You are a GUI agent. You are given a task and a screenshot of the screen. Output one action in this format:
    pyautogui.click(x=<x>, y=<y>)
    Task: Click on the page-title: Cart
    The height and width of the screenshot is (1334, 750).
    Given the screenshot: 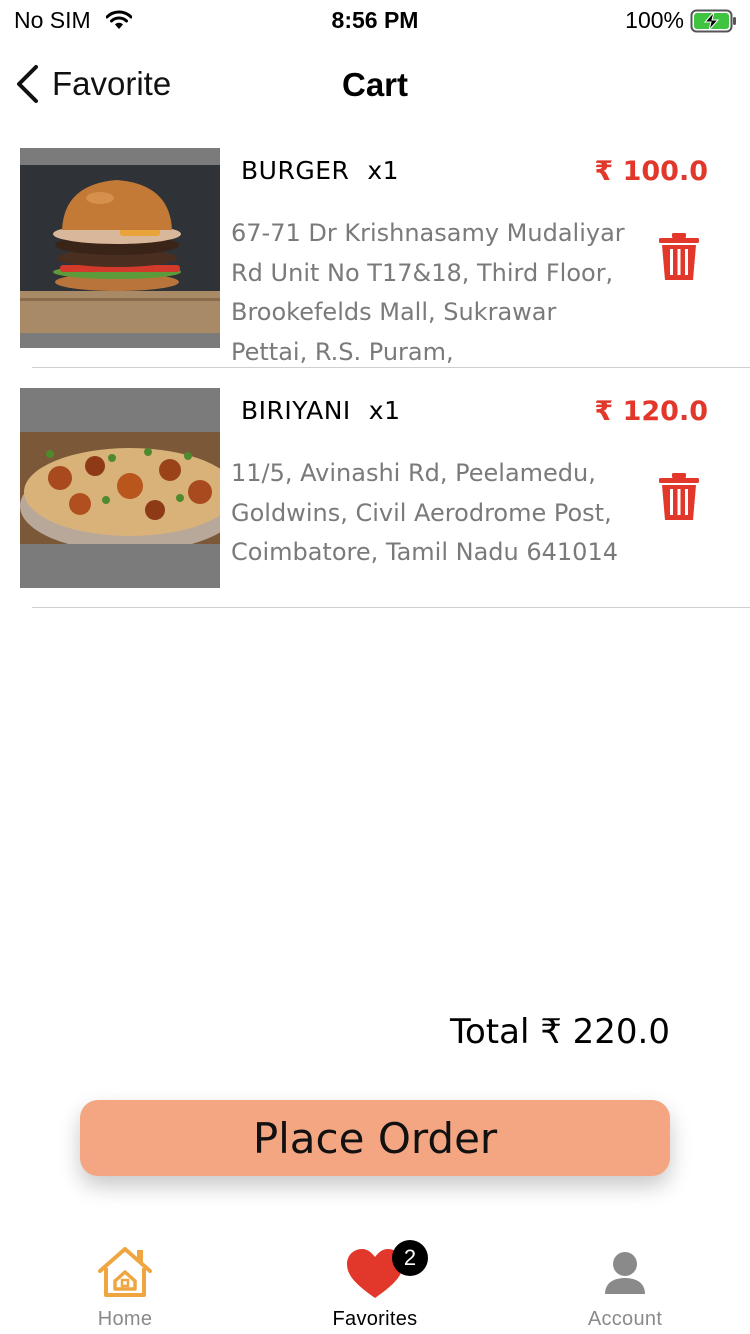 What is the action you would take?
    pyautogui.click(x=375, y=84)
    